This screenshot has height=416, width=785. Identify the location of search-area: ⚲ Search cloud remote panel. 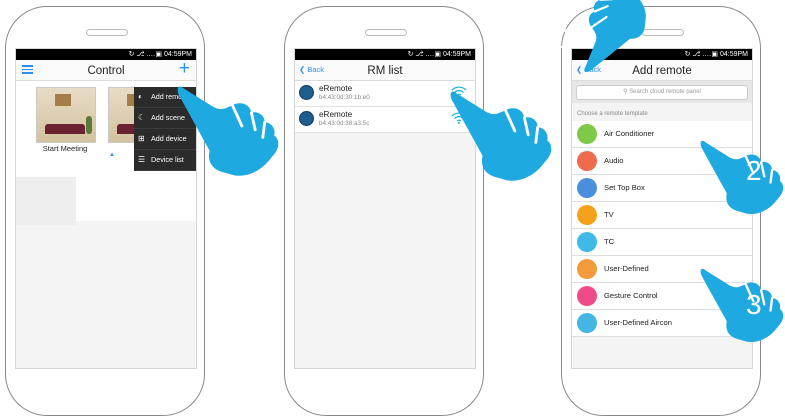
(662, 92).